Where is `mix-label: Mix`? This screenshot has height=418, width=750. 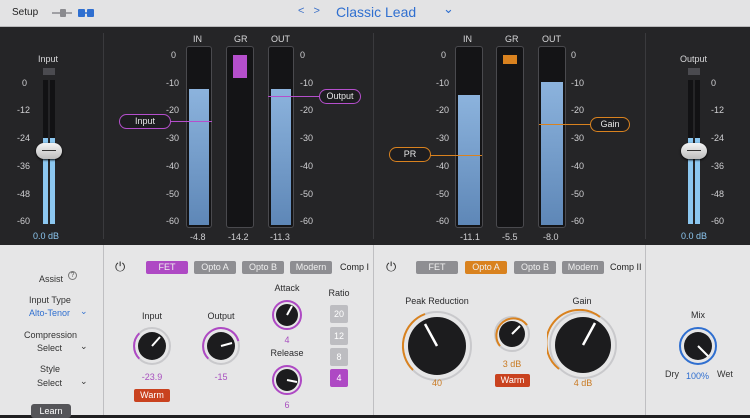 mix-label: Mix is located at coordinates (698, 315).